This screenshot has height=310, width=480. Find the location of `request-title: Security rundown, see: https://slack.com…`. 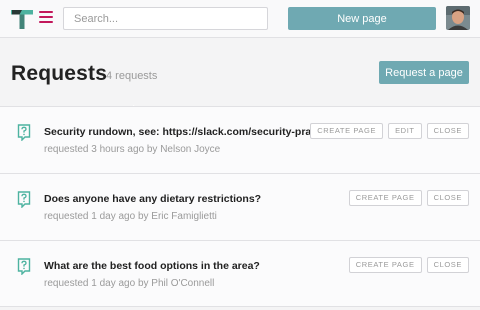

request-title: Security rundown, see: https://slack.com… is located at coordinates (192, 132).